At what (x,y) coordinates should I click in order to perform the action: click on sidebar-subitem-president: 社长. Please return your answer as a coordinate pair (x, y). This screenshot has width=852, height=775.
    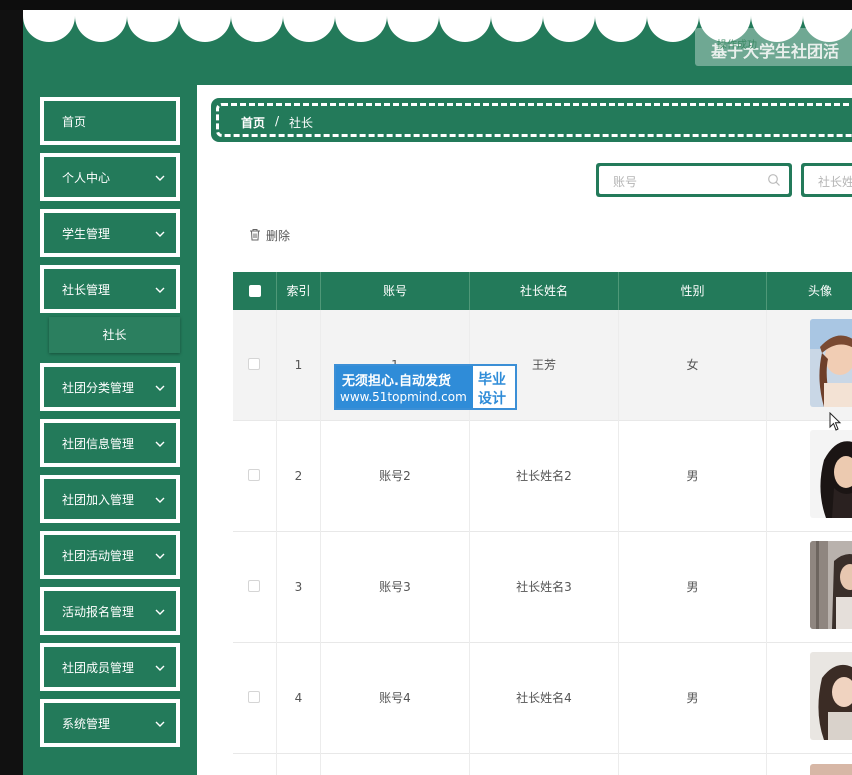
    Looking at the image, I should click on (114, 335).